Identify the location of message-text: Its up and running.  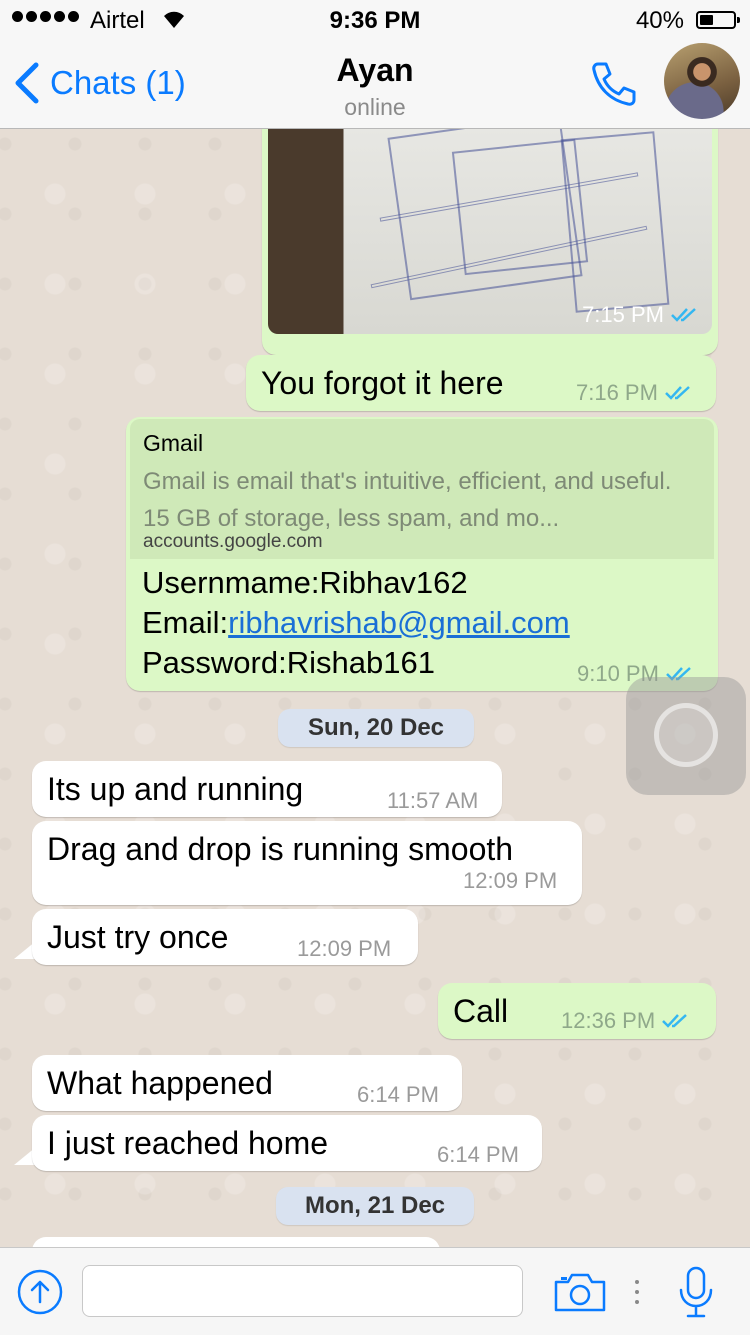
(175, 789).